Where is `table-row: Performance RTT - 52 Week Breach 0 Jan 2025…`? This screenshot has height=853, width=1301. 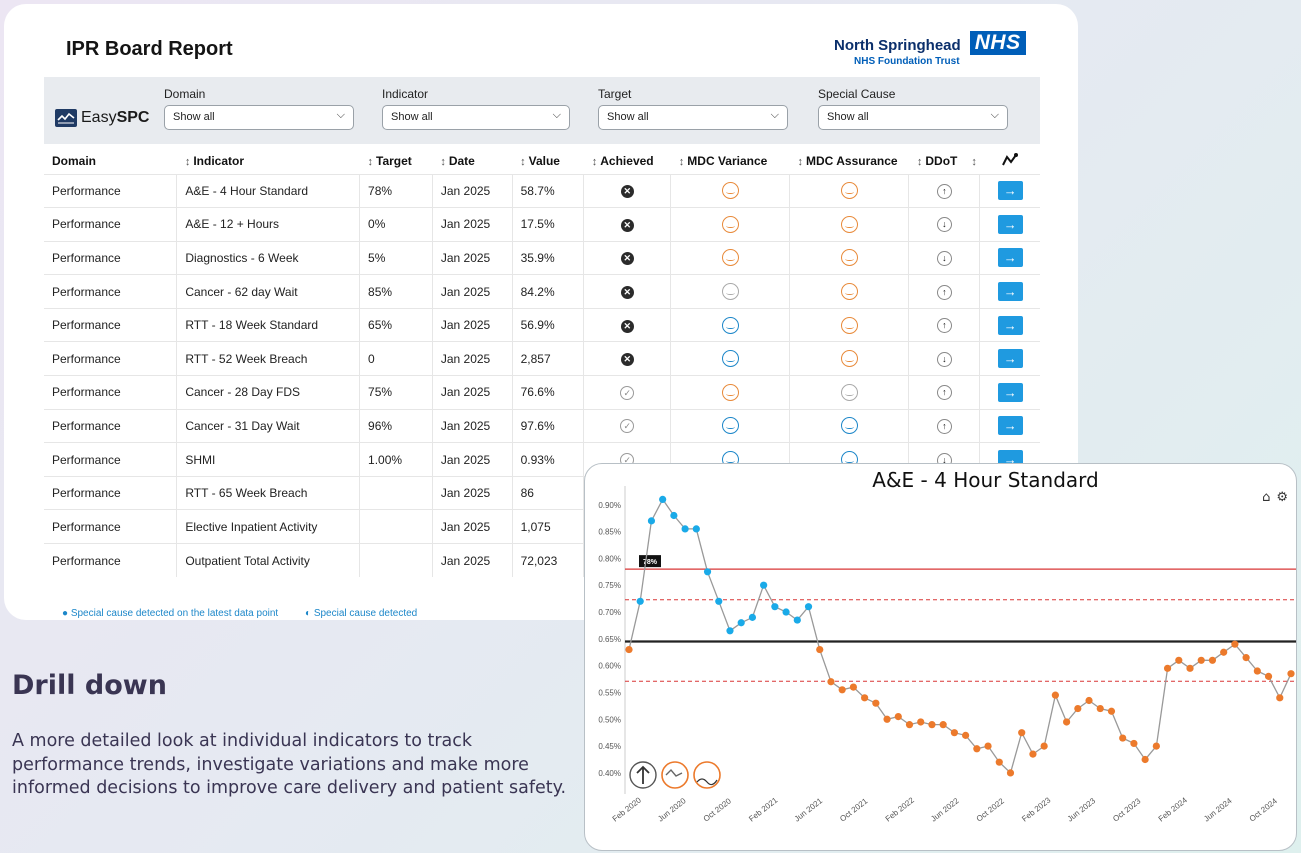 table-row: Performance RTT - 52 Week Breach 0 Jan 2025… is located at coordinates (542, 358).